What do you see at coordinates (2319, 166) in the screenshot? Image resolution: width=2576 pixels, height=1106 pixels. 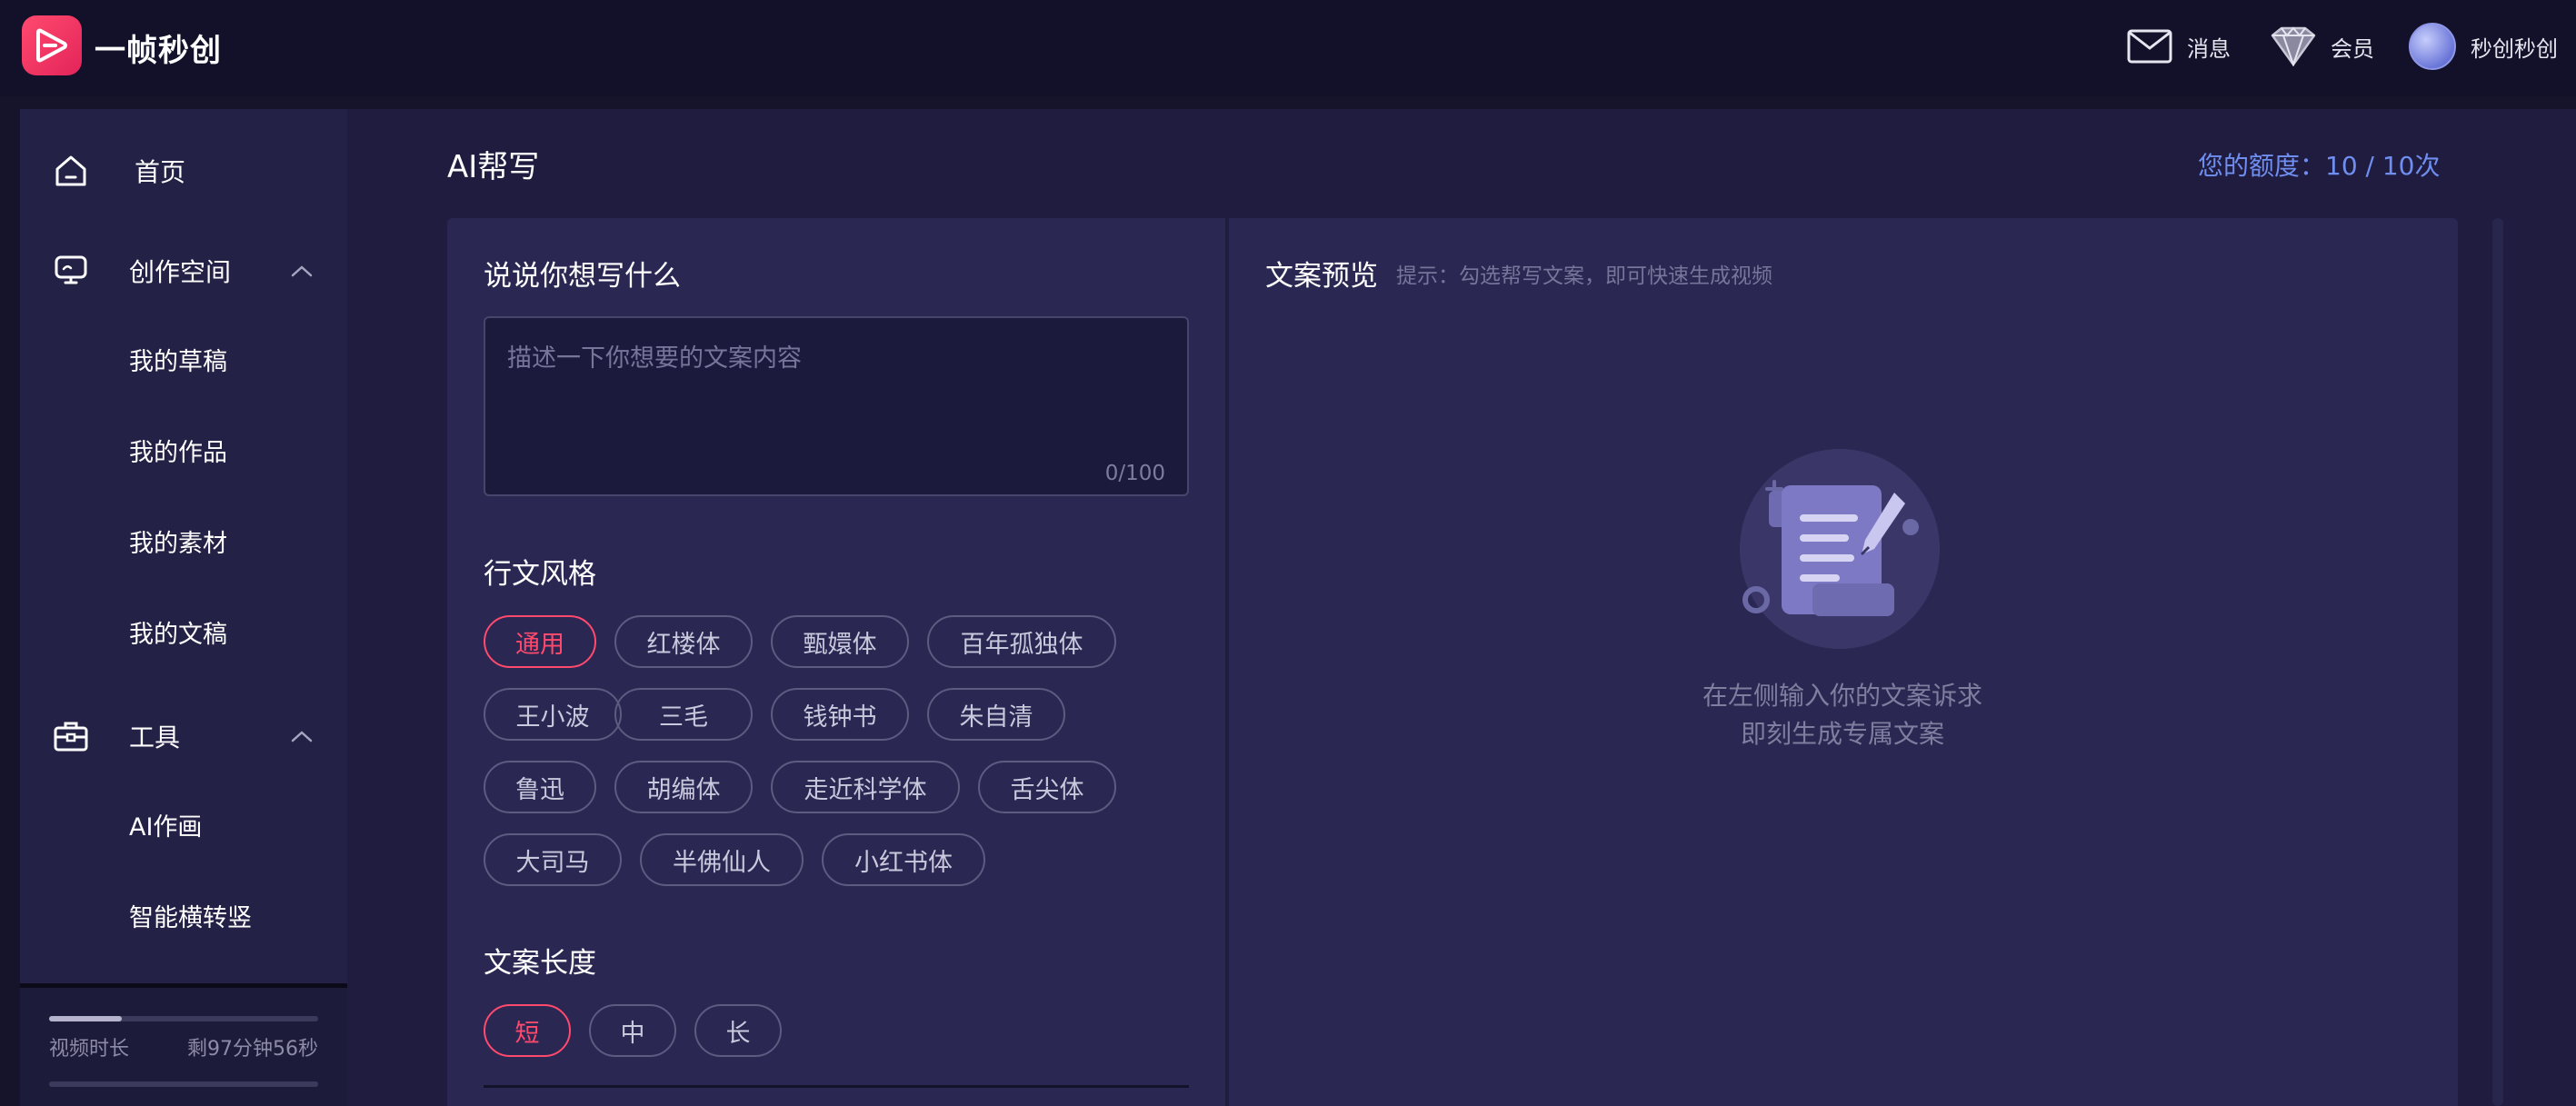 I see `credits-balance: 您的额度：10 / 10次` at bounding box center [2319, 166].